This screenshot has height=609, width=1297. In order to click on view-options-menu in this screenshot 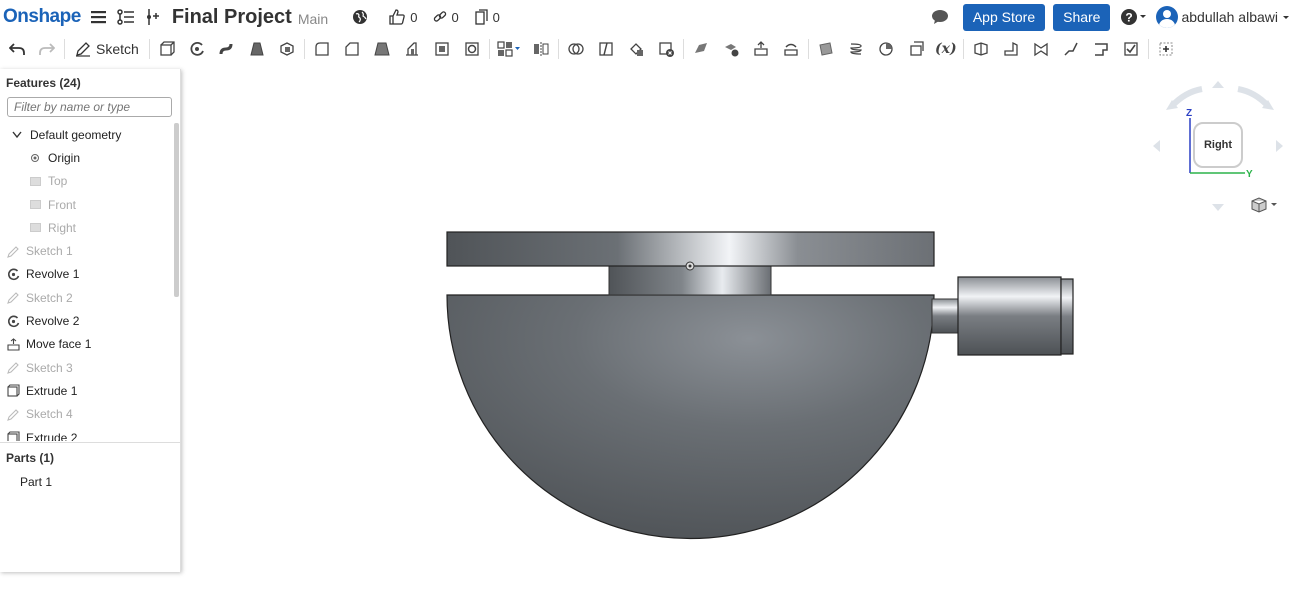, I will do `click(1264, 206)`.